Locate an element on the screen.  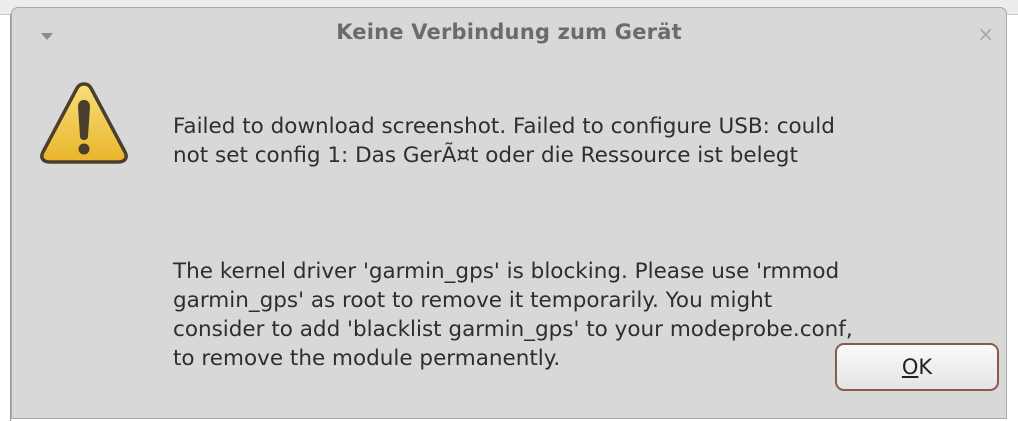
ok-label-rest: K is located at coordinates (925, 367).